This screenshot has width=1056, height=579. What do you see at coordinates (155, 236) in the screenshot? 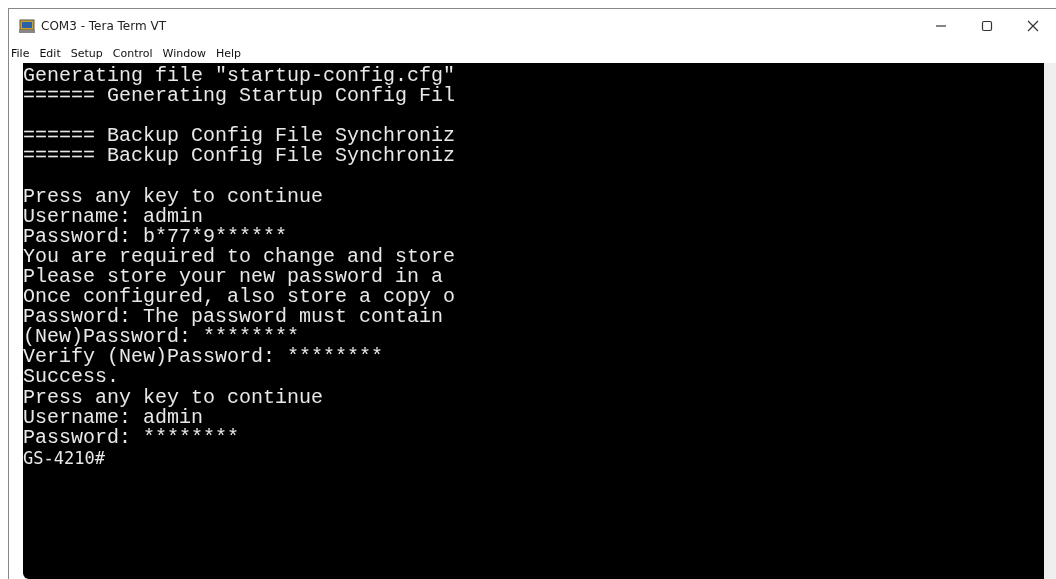
I see `terminal-line: Password: b*77*9******` at bounding box center [155, 236].